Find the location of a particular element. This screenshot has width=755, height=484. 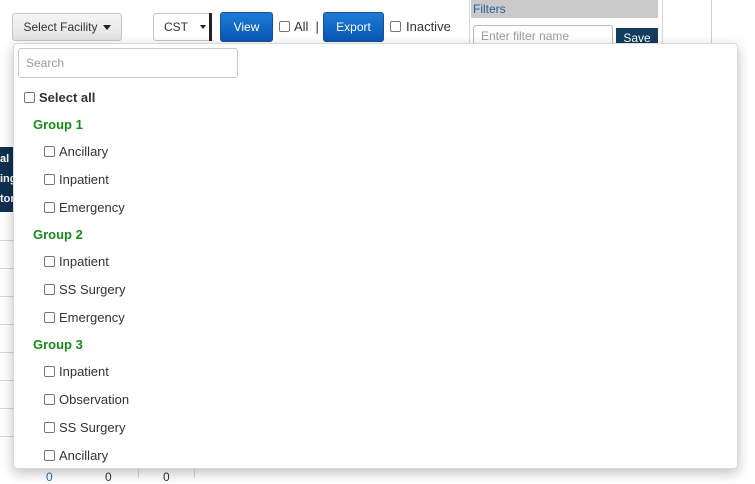

facility-search-input: Search is located at coordinates (128, 63).